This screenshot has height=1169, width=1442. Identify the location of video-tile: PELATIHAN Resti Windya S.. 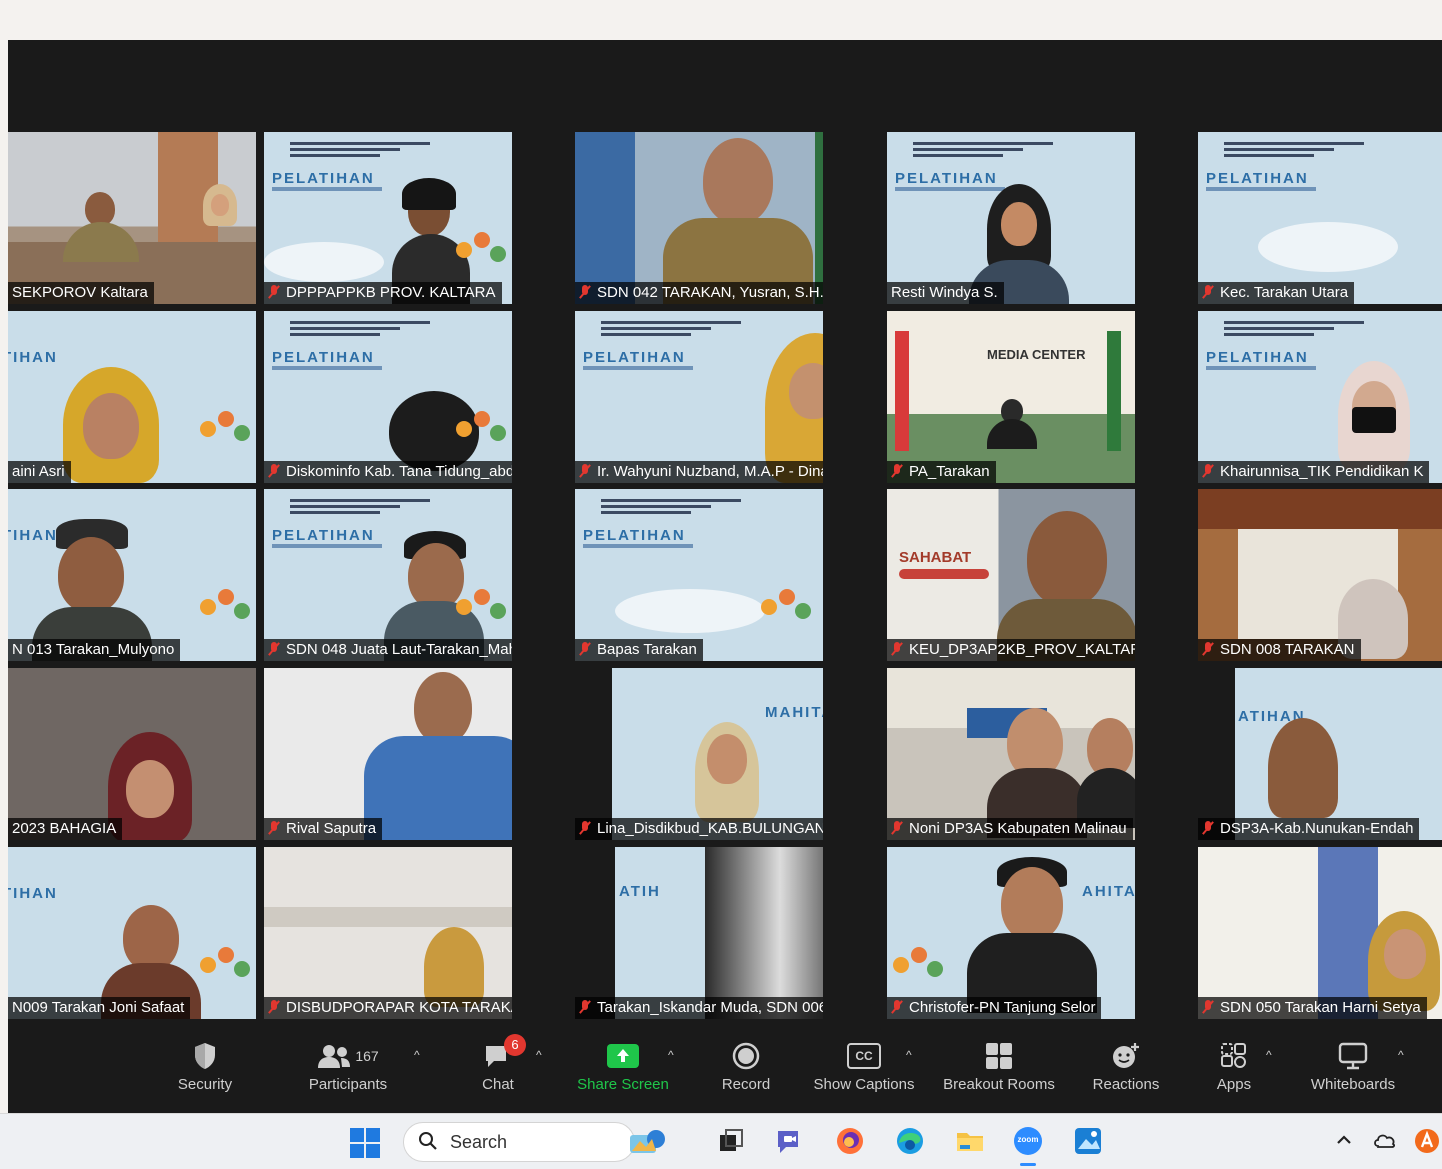
(1011, 218).